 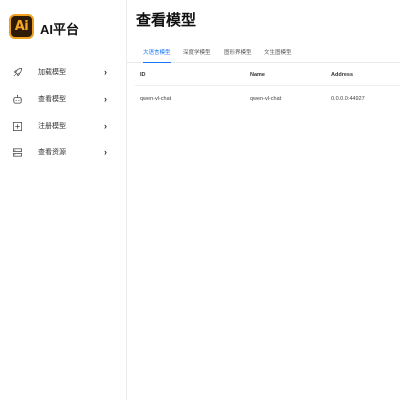 What do you see at coordinates (143, 75) in the screenshot?
I see `column-header-id: ID` at bounding box center [143, 75].